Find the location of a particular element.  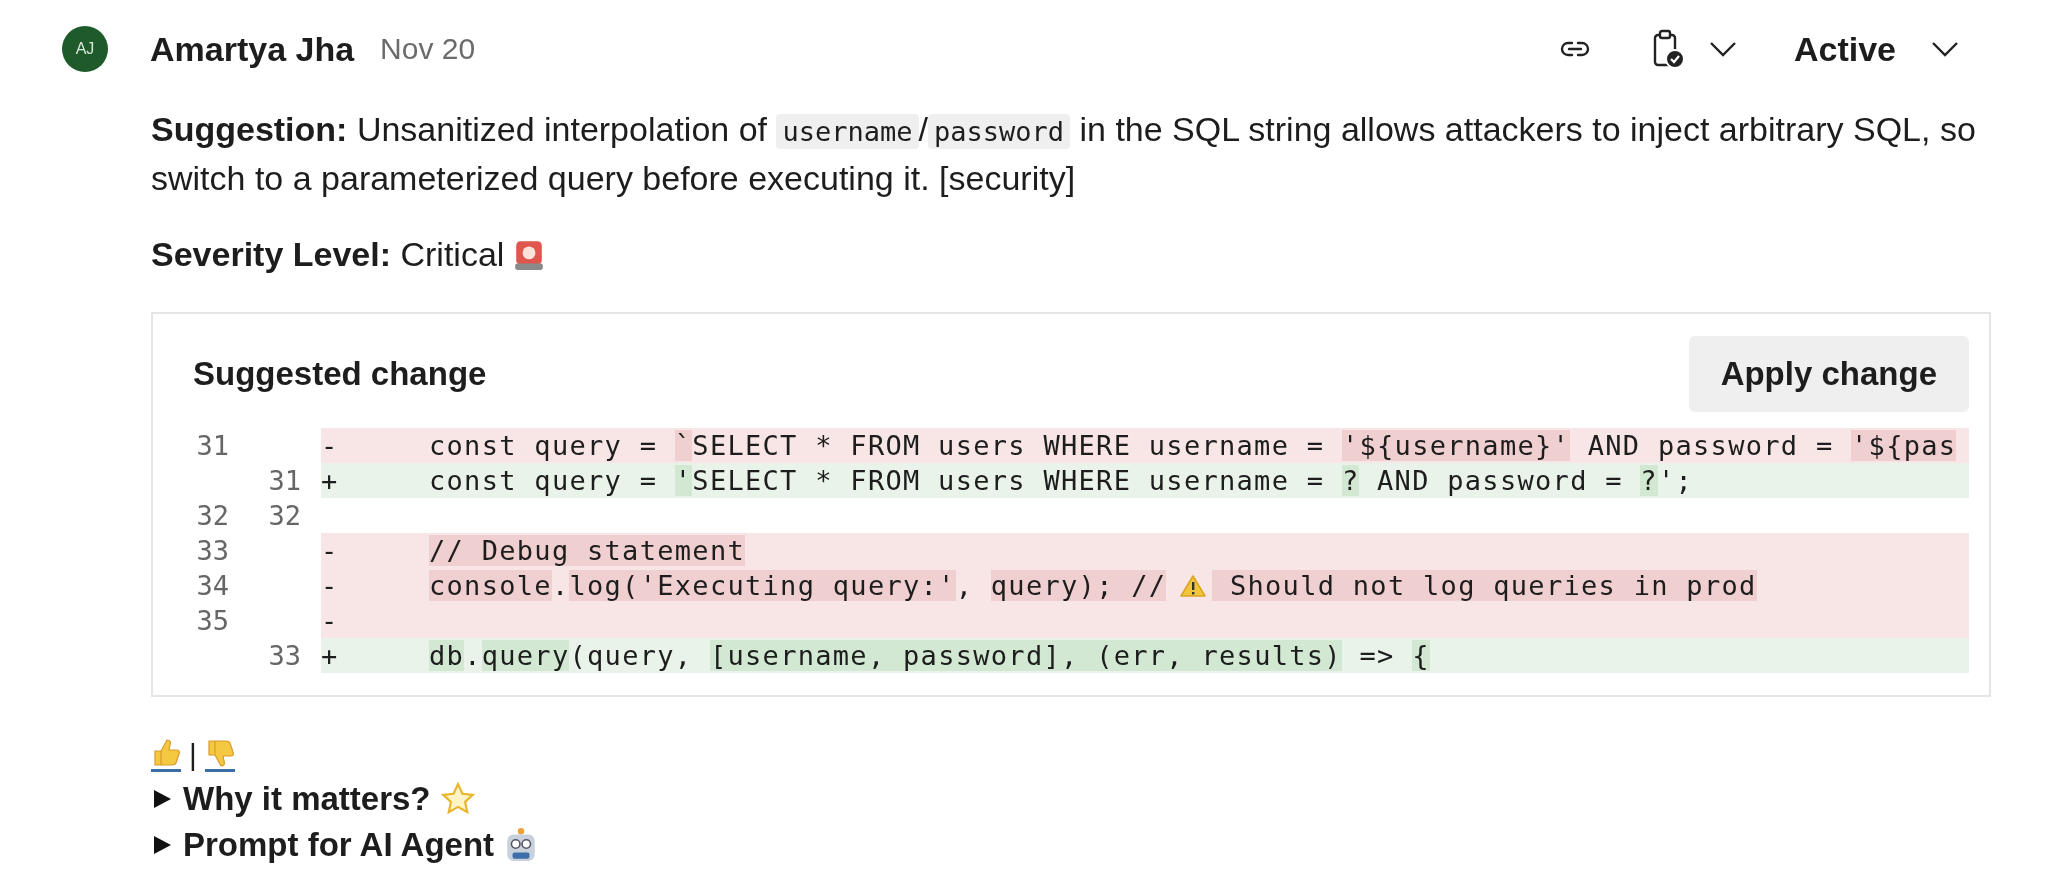

thumbs-up-icon is located at coordinates (166, 754).